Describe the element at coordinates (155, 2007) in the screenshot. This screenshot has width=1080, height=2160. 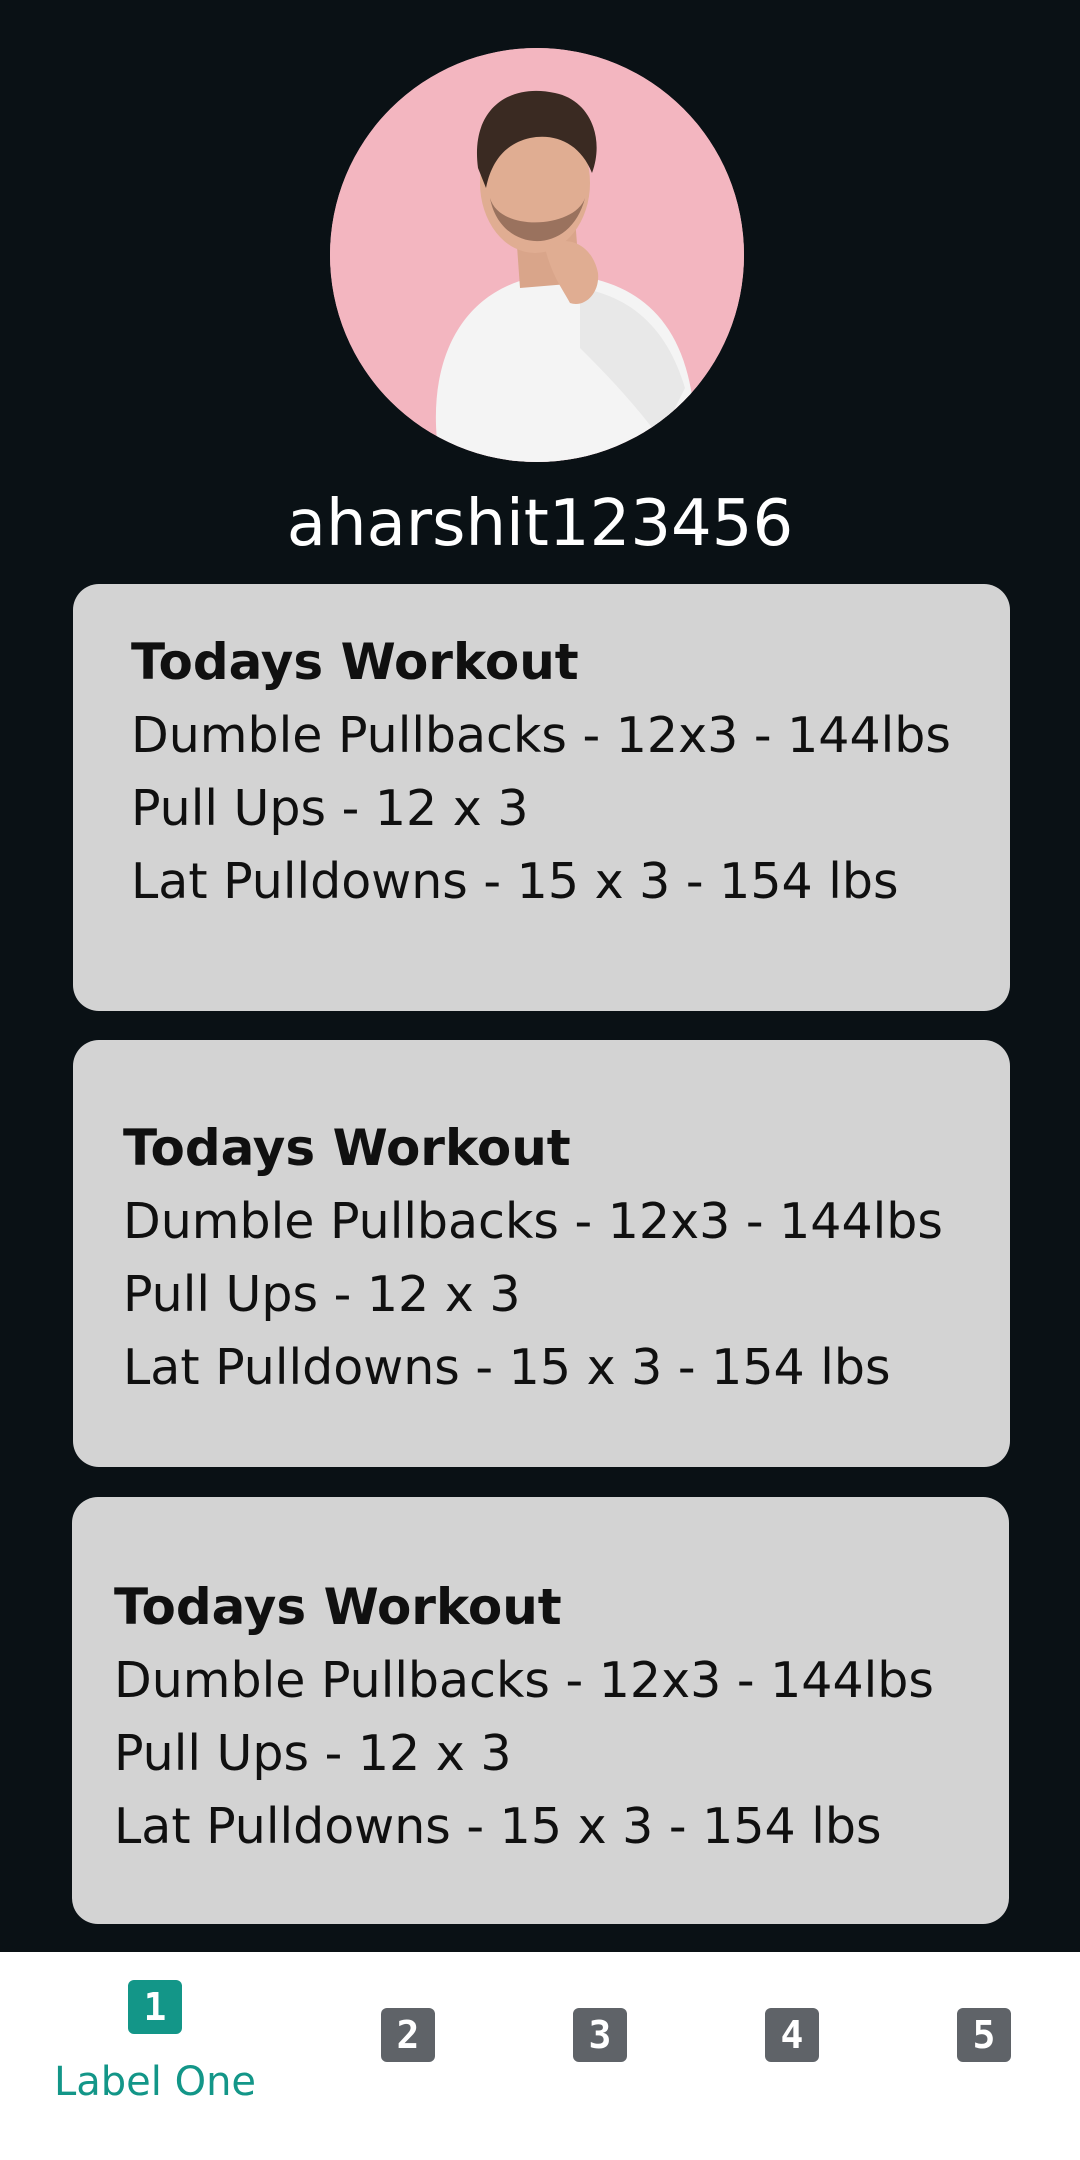
I see `number-1-icon: 1` at that location.